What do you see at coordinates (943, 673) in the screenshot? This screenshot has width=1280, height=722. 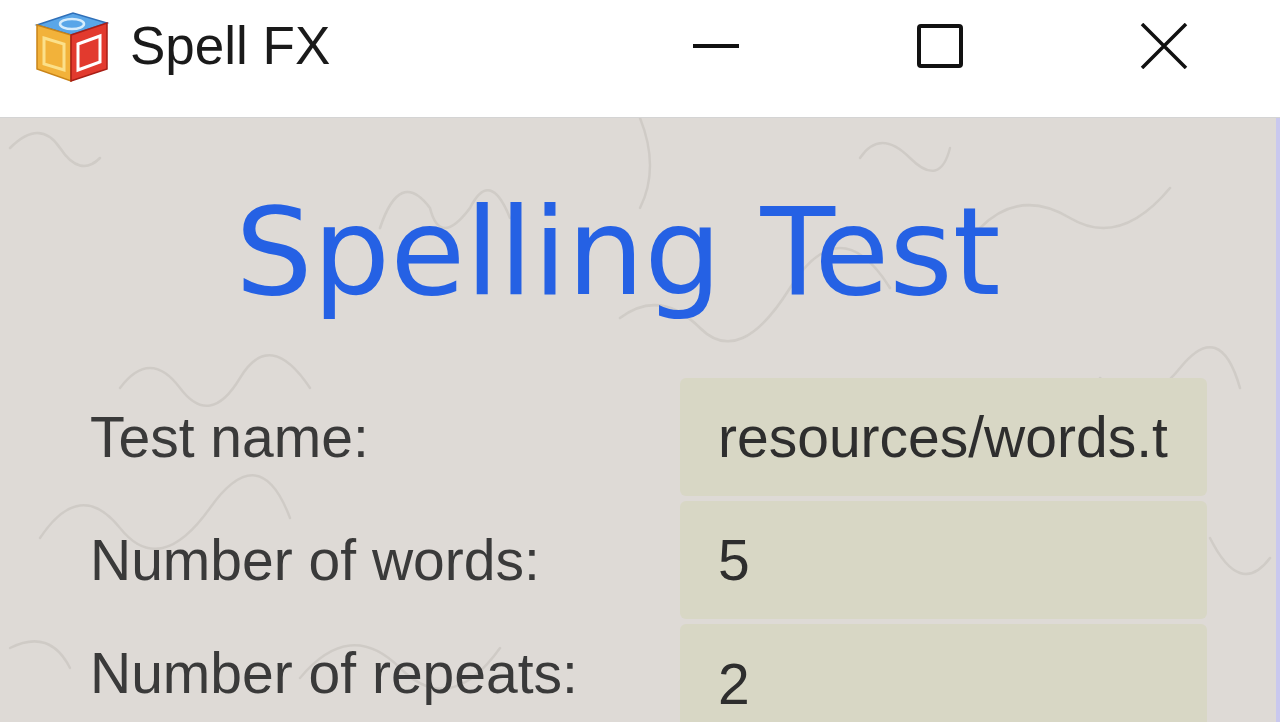 I see `input-field: 2` at bounding box center [943, 673].